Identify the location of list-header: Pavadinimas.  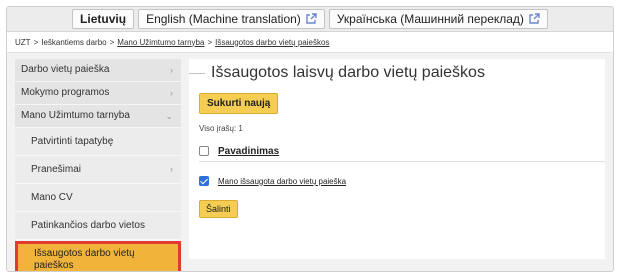
(402, 151).